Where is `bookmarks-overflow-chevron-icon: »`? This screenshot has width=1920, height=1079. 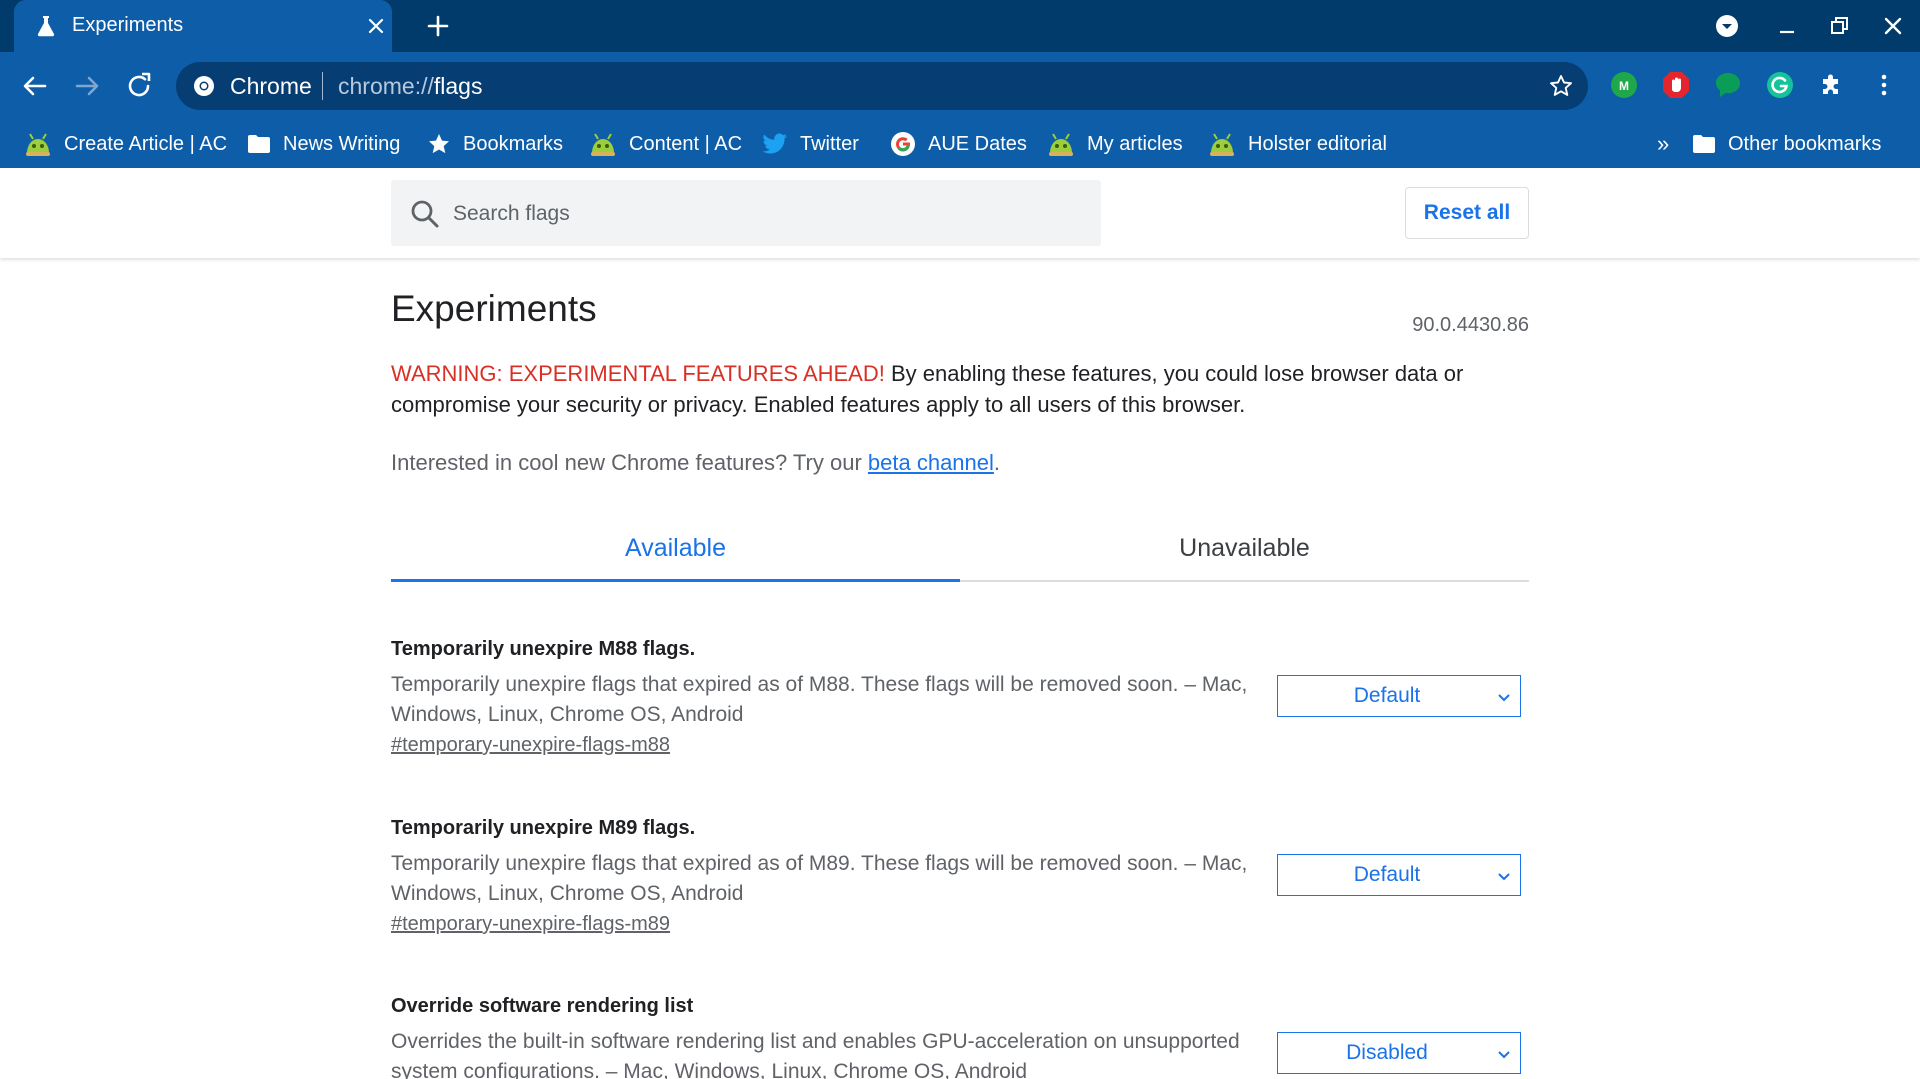 bookmarks-overflow-chevron-icon: » is located at coordinates (1663, 144).